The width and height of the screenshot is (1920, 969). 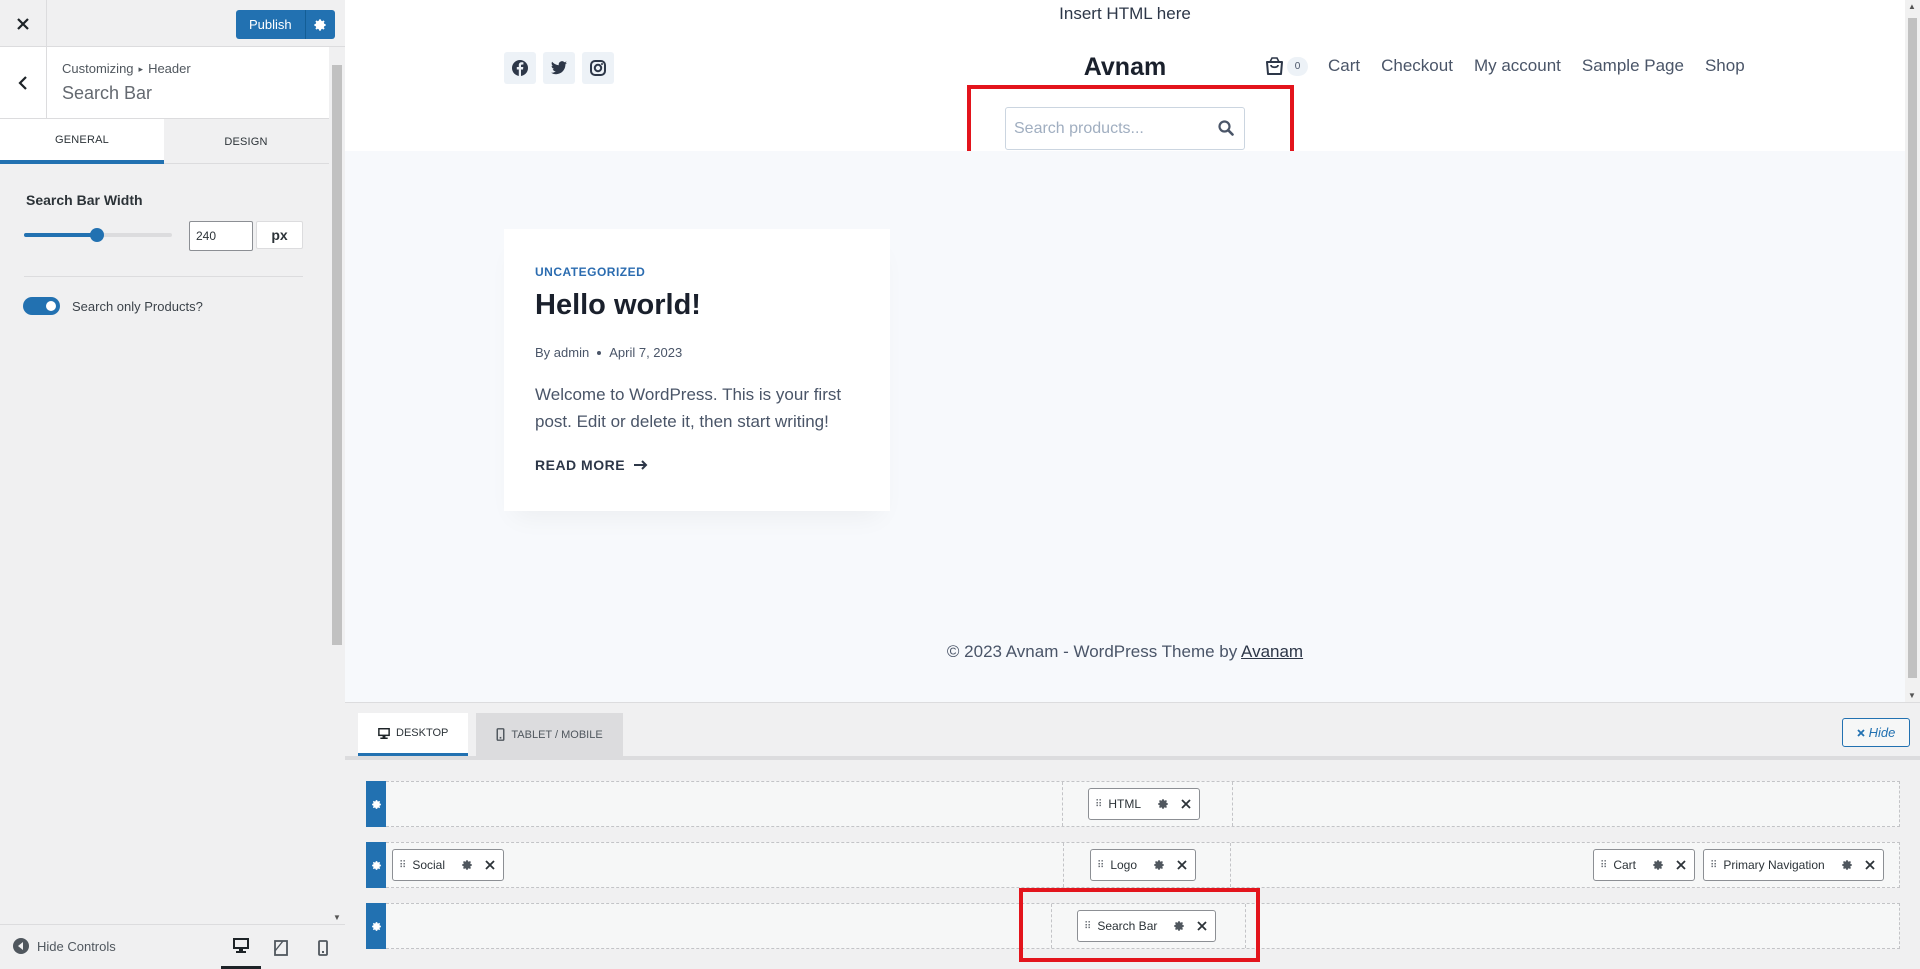 What do you see at coordinates (1633, 66) in the screenshot?
I see `nav-item-sample-page: Sample Page` at bounding box center [1633, 66].